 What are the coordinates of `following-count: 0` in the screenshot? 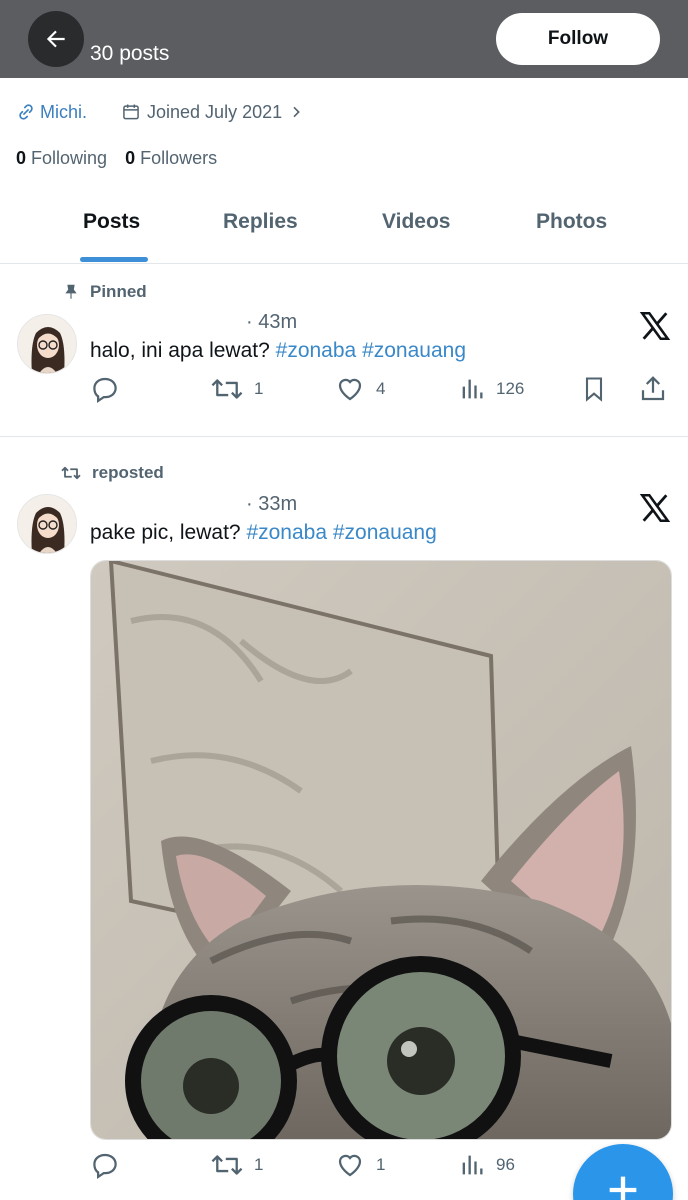 It's located at (21, 158).